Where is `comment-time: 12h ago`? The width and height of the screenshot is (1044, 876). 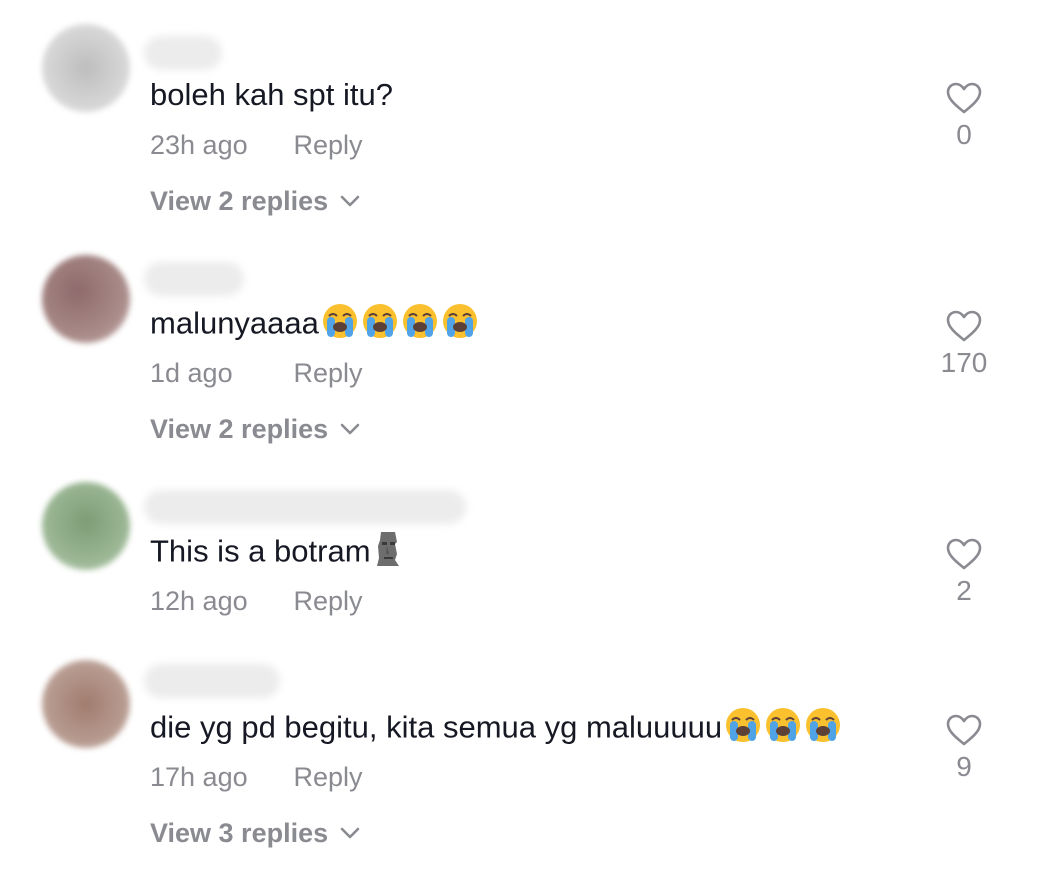
comment-time: 12h ago is located at coordinates (199, 601).